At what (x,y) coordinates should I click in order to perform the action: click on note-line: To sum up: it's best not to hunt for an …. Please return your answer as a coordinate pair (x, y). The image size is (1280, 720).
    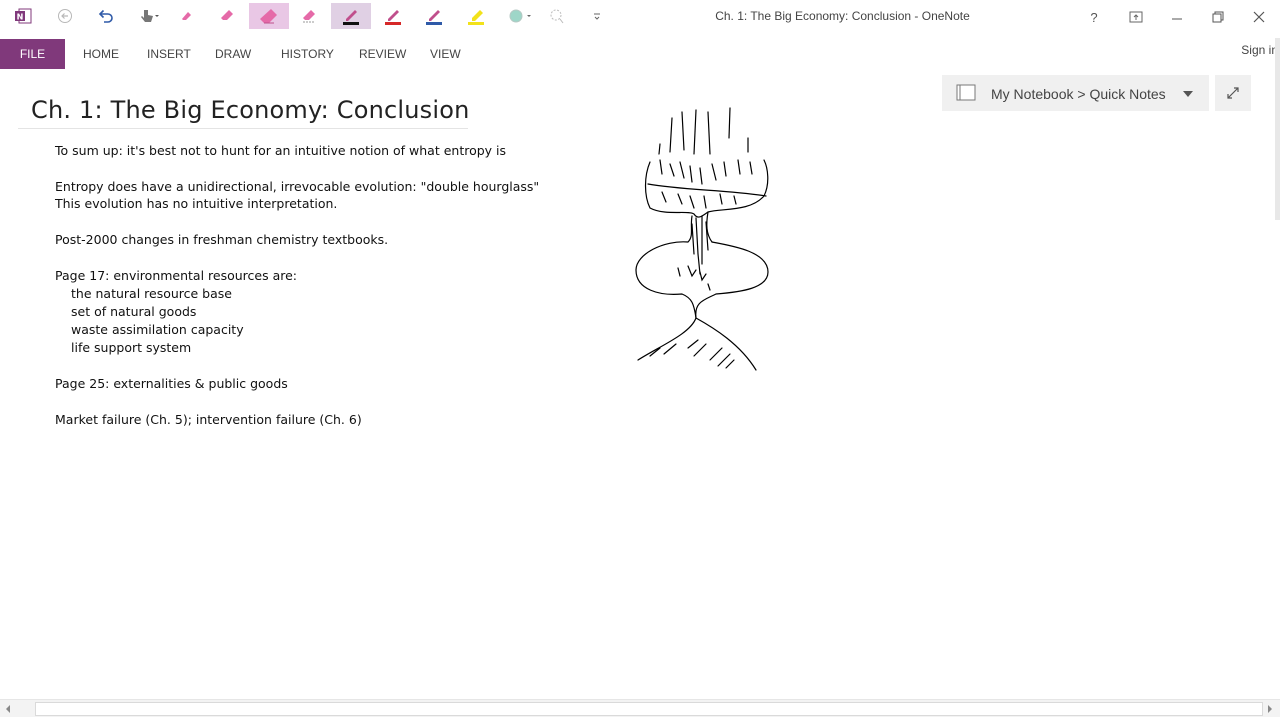
    Looking at the image, I should click on (280, 150).